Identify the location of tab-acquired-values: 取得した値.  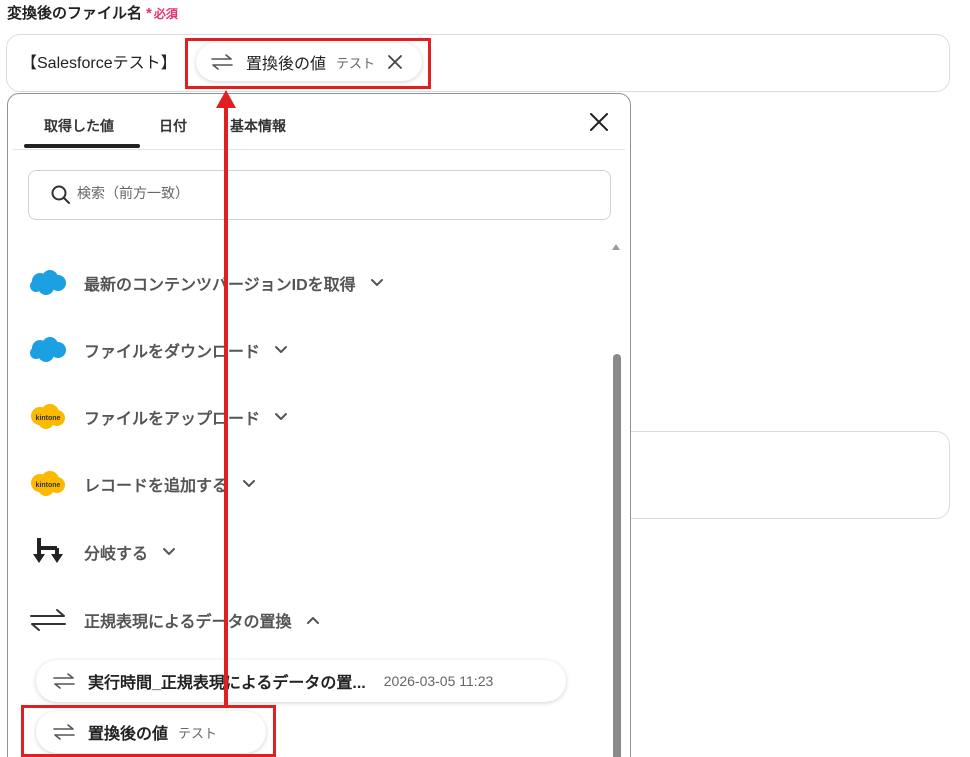
(79, 126).